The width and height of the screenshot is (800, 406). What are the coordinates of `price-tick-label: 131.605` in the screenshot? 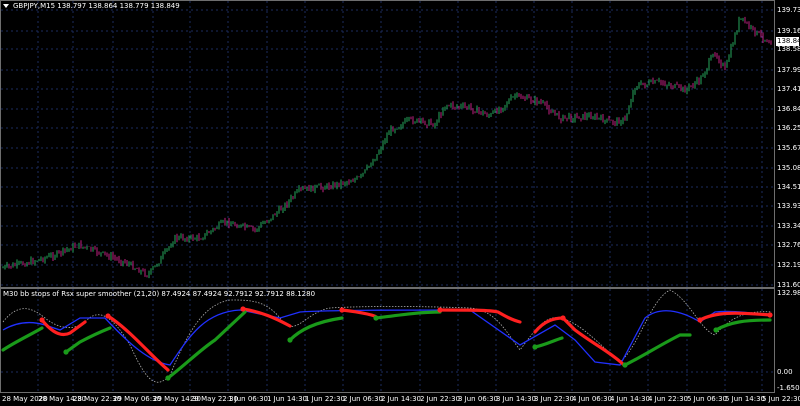 It's located at (788, 285).